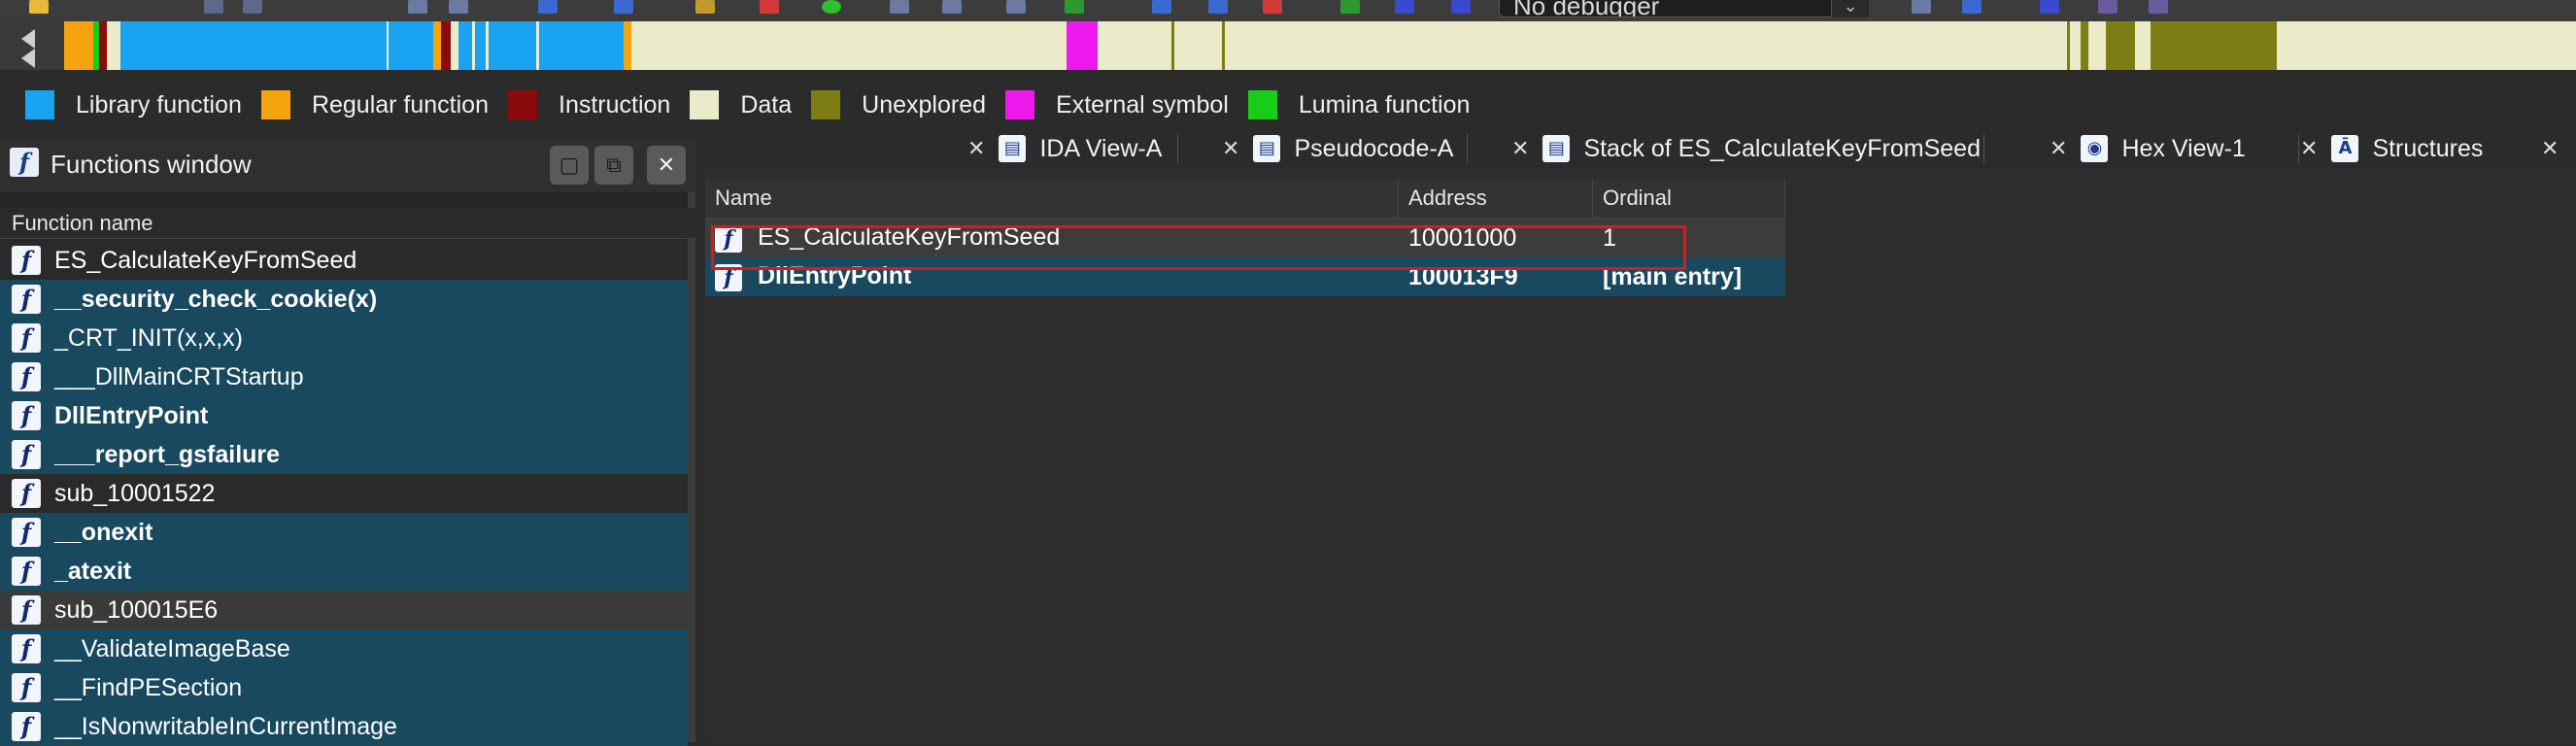  Describe the element at coordinates (344, 687) in the screenshot. I see `function-row: f __FindPESection` at that location.